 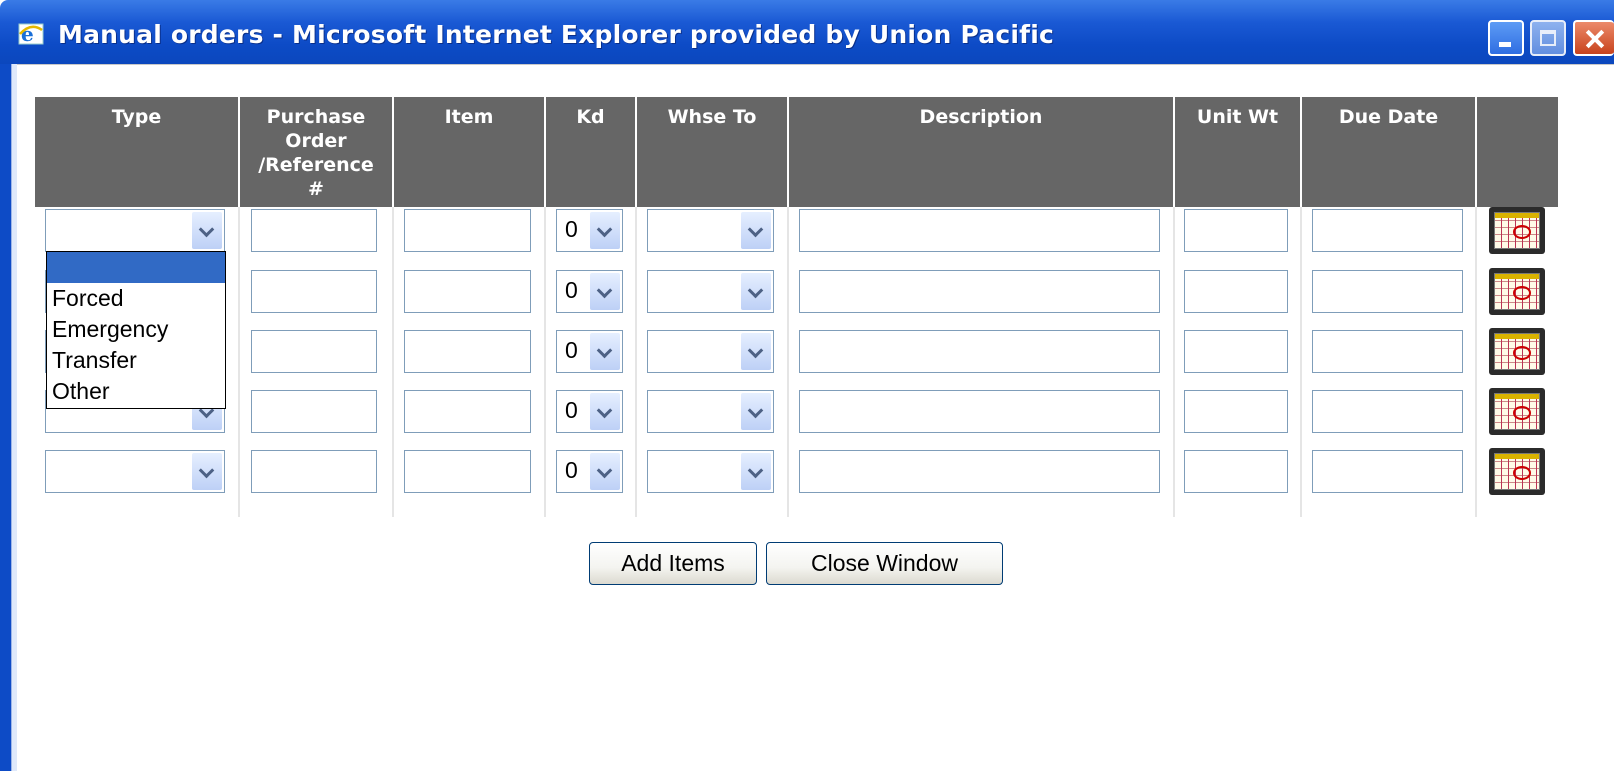 I want to click on header-po-line1: Purchase, so click(x=316, y=117).